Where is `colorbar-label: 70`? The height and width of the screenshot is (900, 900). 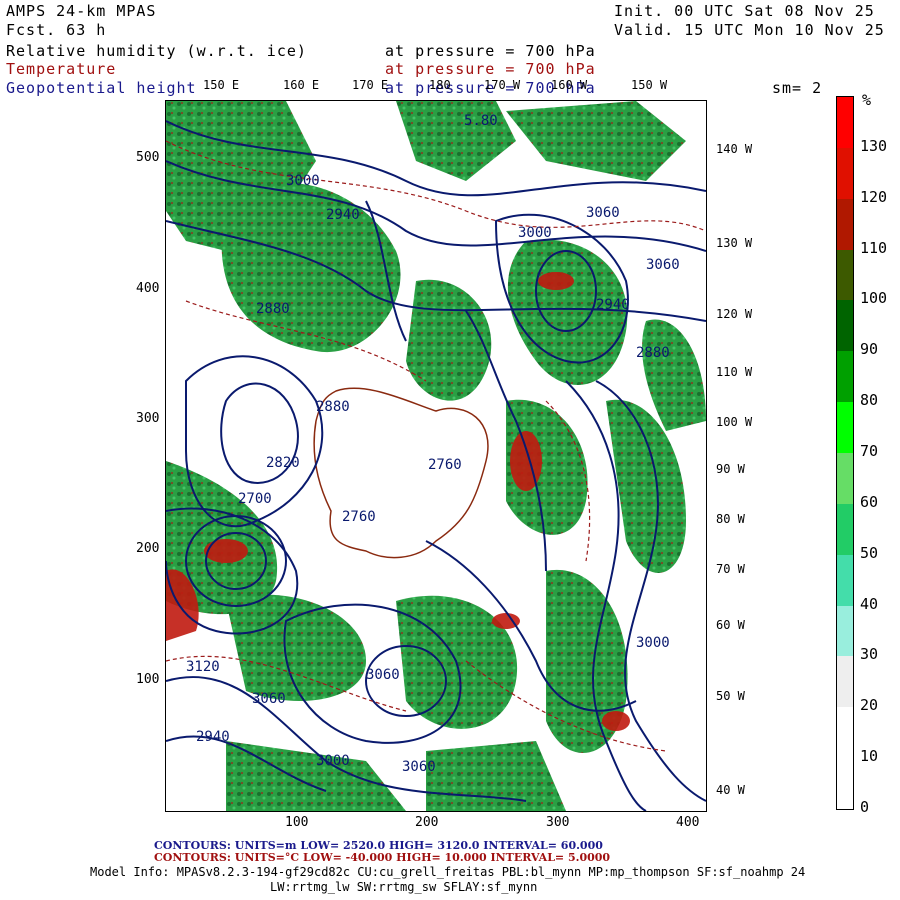
colorbar-label: 70 is located at coordinates (869, 451).